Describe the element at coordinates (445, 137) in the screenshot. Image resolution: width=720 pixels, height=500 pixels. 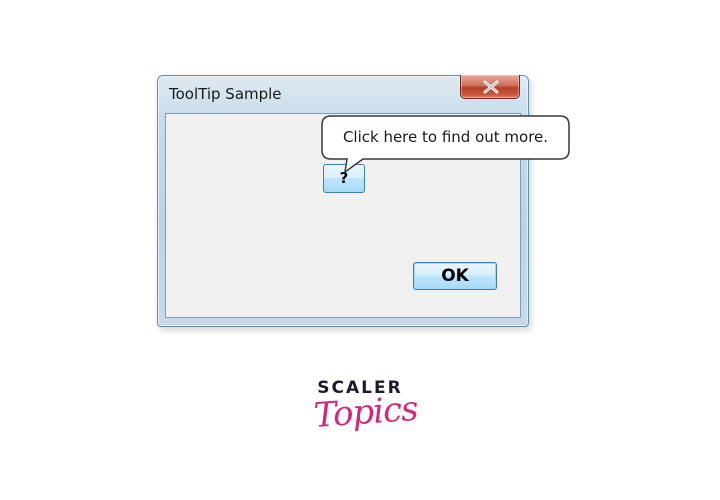
I see `tooltip-text: Click here to find out more.` at that location.